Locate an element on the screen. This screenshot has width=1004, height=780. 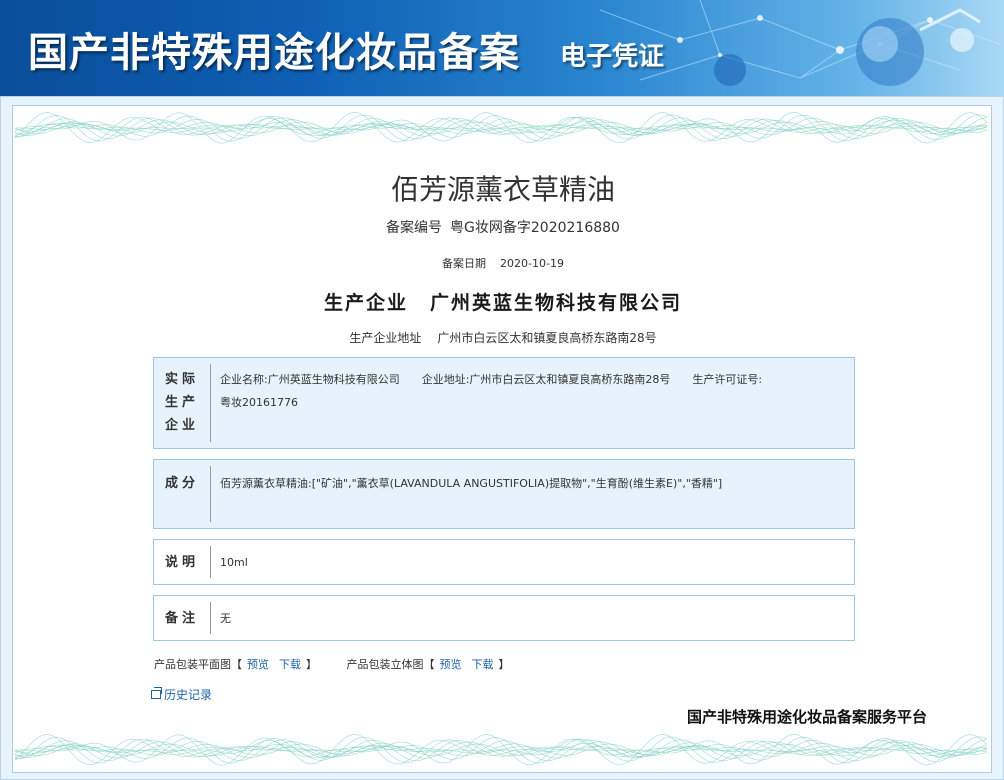
record-number-label: 备案编号 is located at coordinates (414, 228).